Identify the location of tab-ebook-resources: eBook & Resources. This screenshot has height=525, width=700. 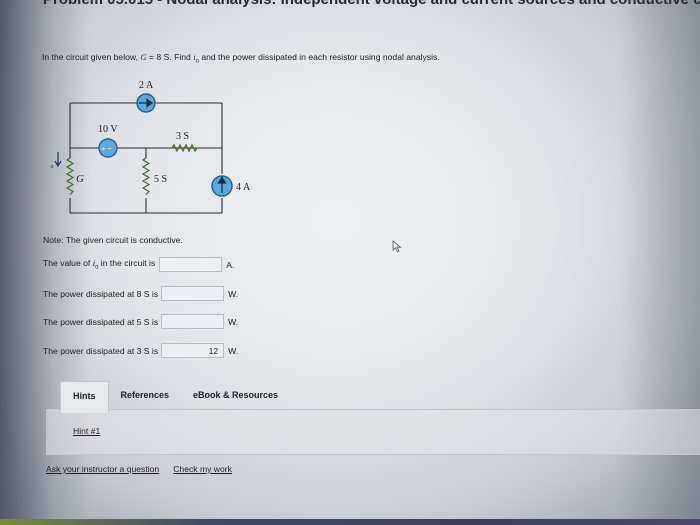
(235, 397).